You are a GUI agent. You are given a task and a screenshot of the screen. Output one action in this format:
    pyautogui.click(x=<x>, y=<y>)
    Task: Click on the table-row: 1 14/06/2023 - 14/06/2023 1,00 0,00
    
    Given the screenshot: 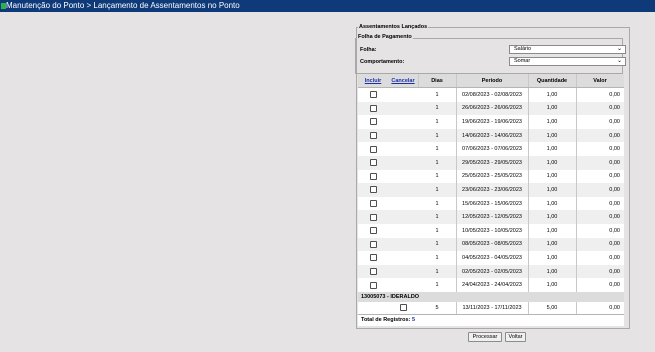 What is the action you would take?
    pyautogui.click(x=491, y=135)
    